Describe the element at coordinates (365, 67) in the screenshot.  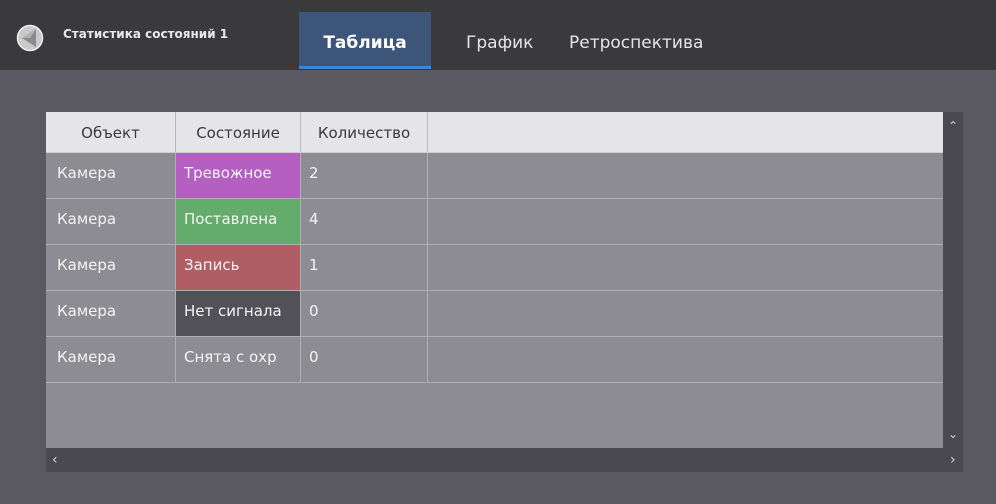
I see `active-tab-indicator` at that location.